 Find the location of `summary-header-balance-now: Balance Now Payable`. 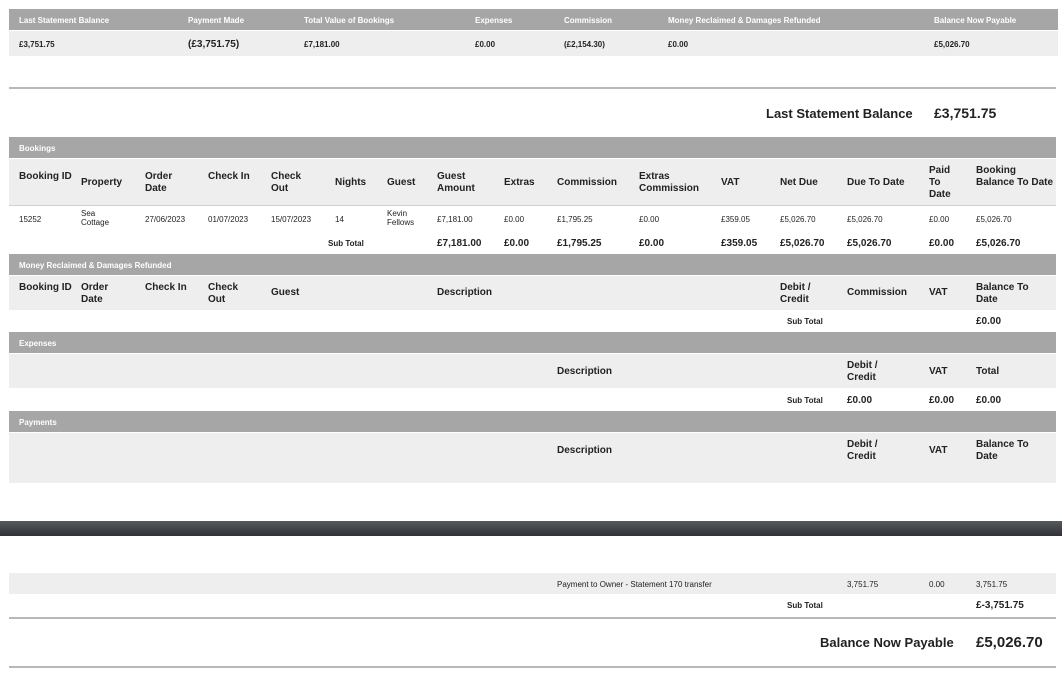

summary-header-balance-now: Balance Now Payable is located at coordinates (975, 20).